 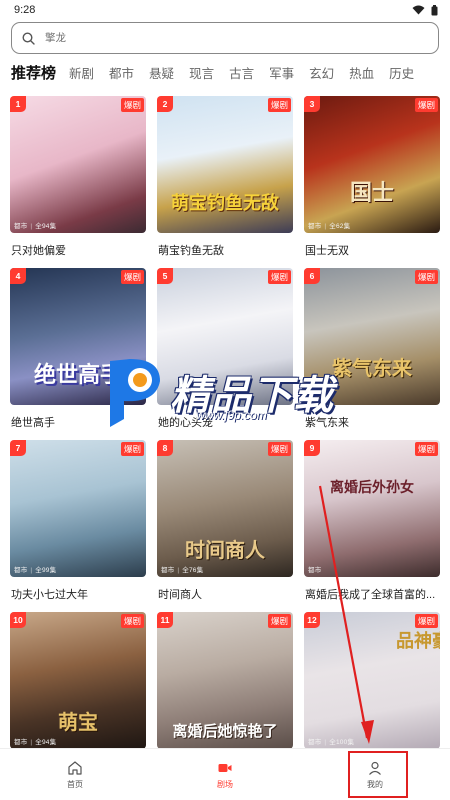 I want to click on tab-suspense: 悬疑, so click(x=161, y=76).